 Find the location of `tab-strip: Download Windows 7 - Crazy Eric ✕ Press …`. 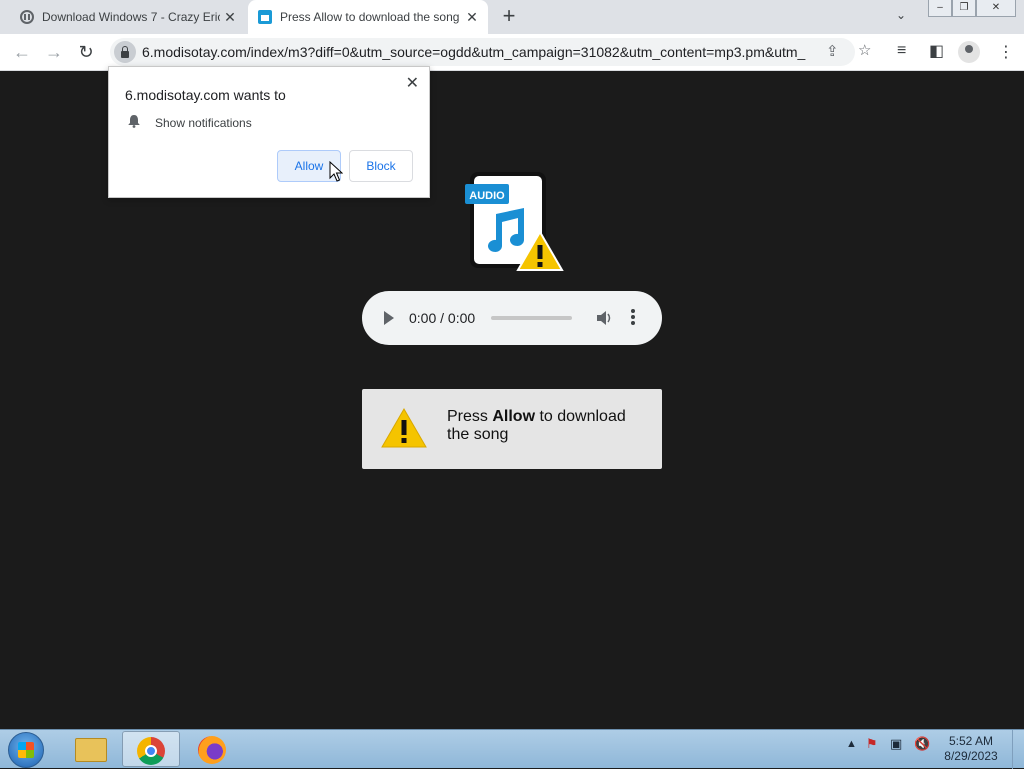

tab-strip: Download Windows 7 - Crazy Eric ✕ Press … is located at coordinates (512, 17).